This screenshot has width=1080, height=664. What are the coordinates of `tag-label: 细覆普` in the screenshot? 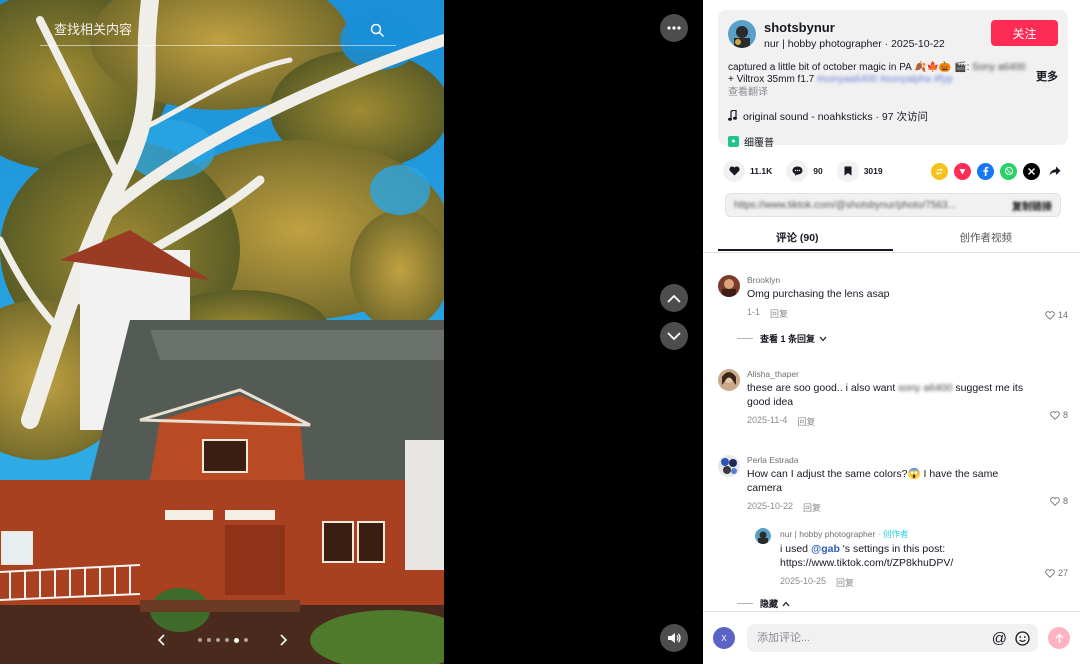 It's located at (759, 143).